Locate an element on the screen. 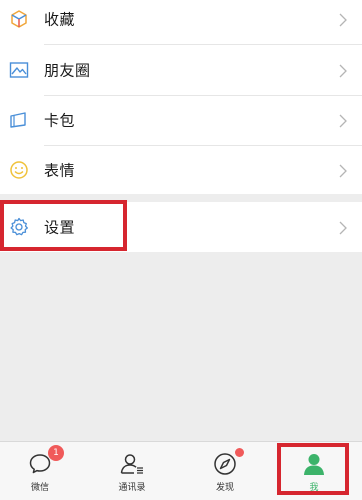 The width and height of the screenshot is (362, 500). gear-icon is located at coordinates (19, 227).